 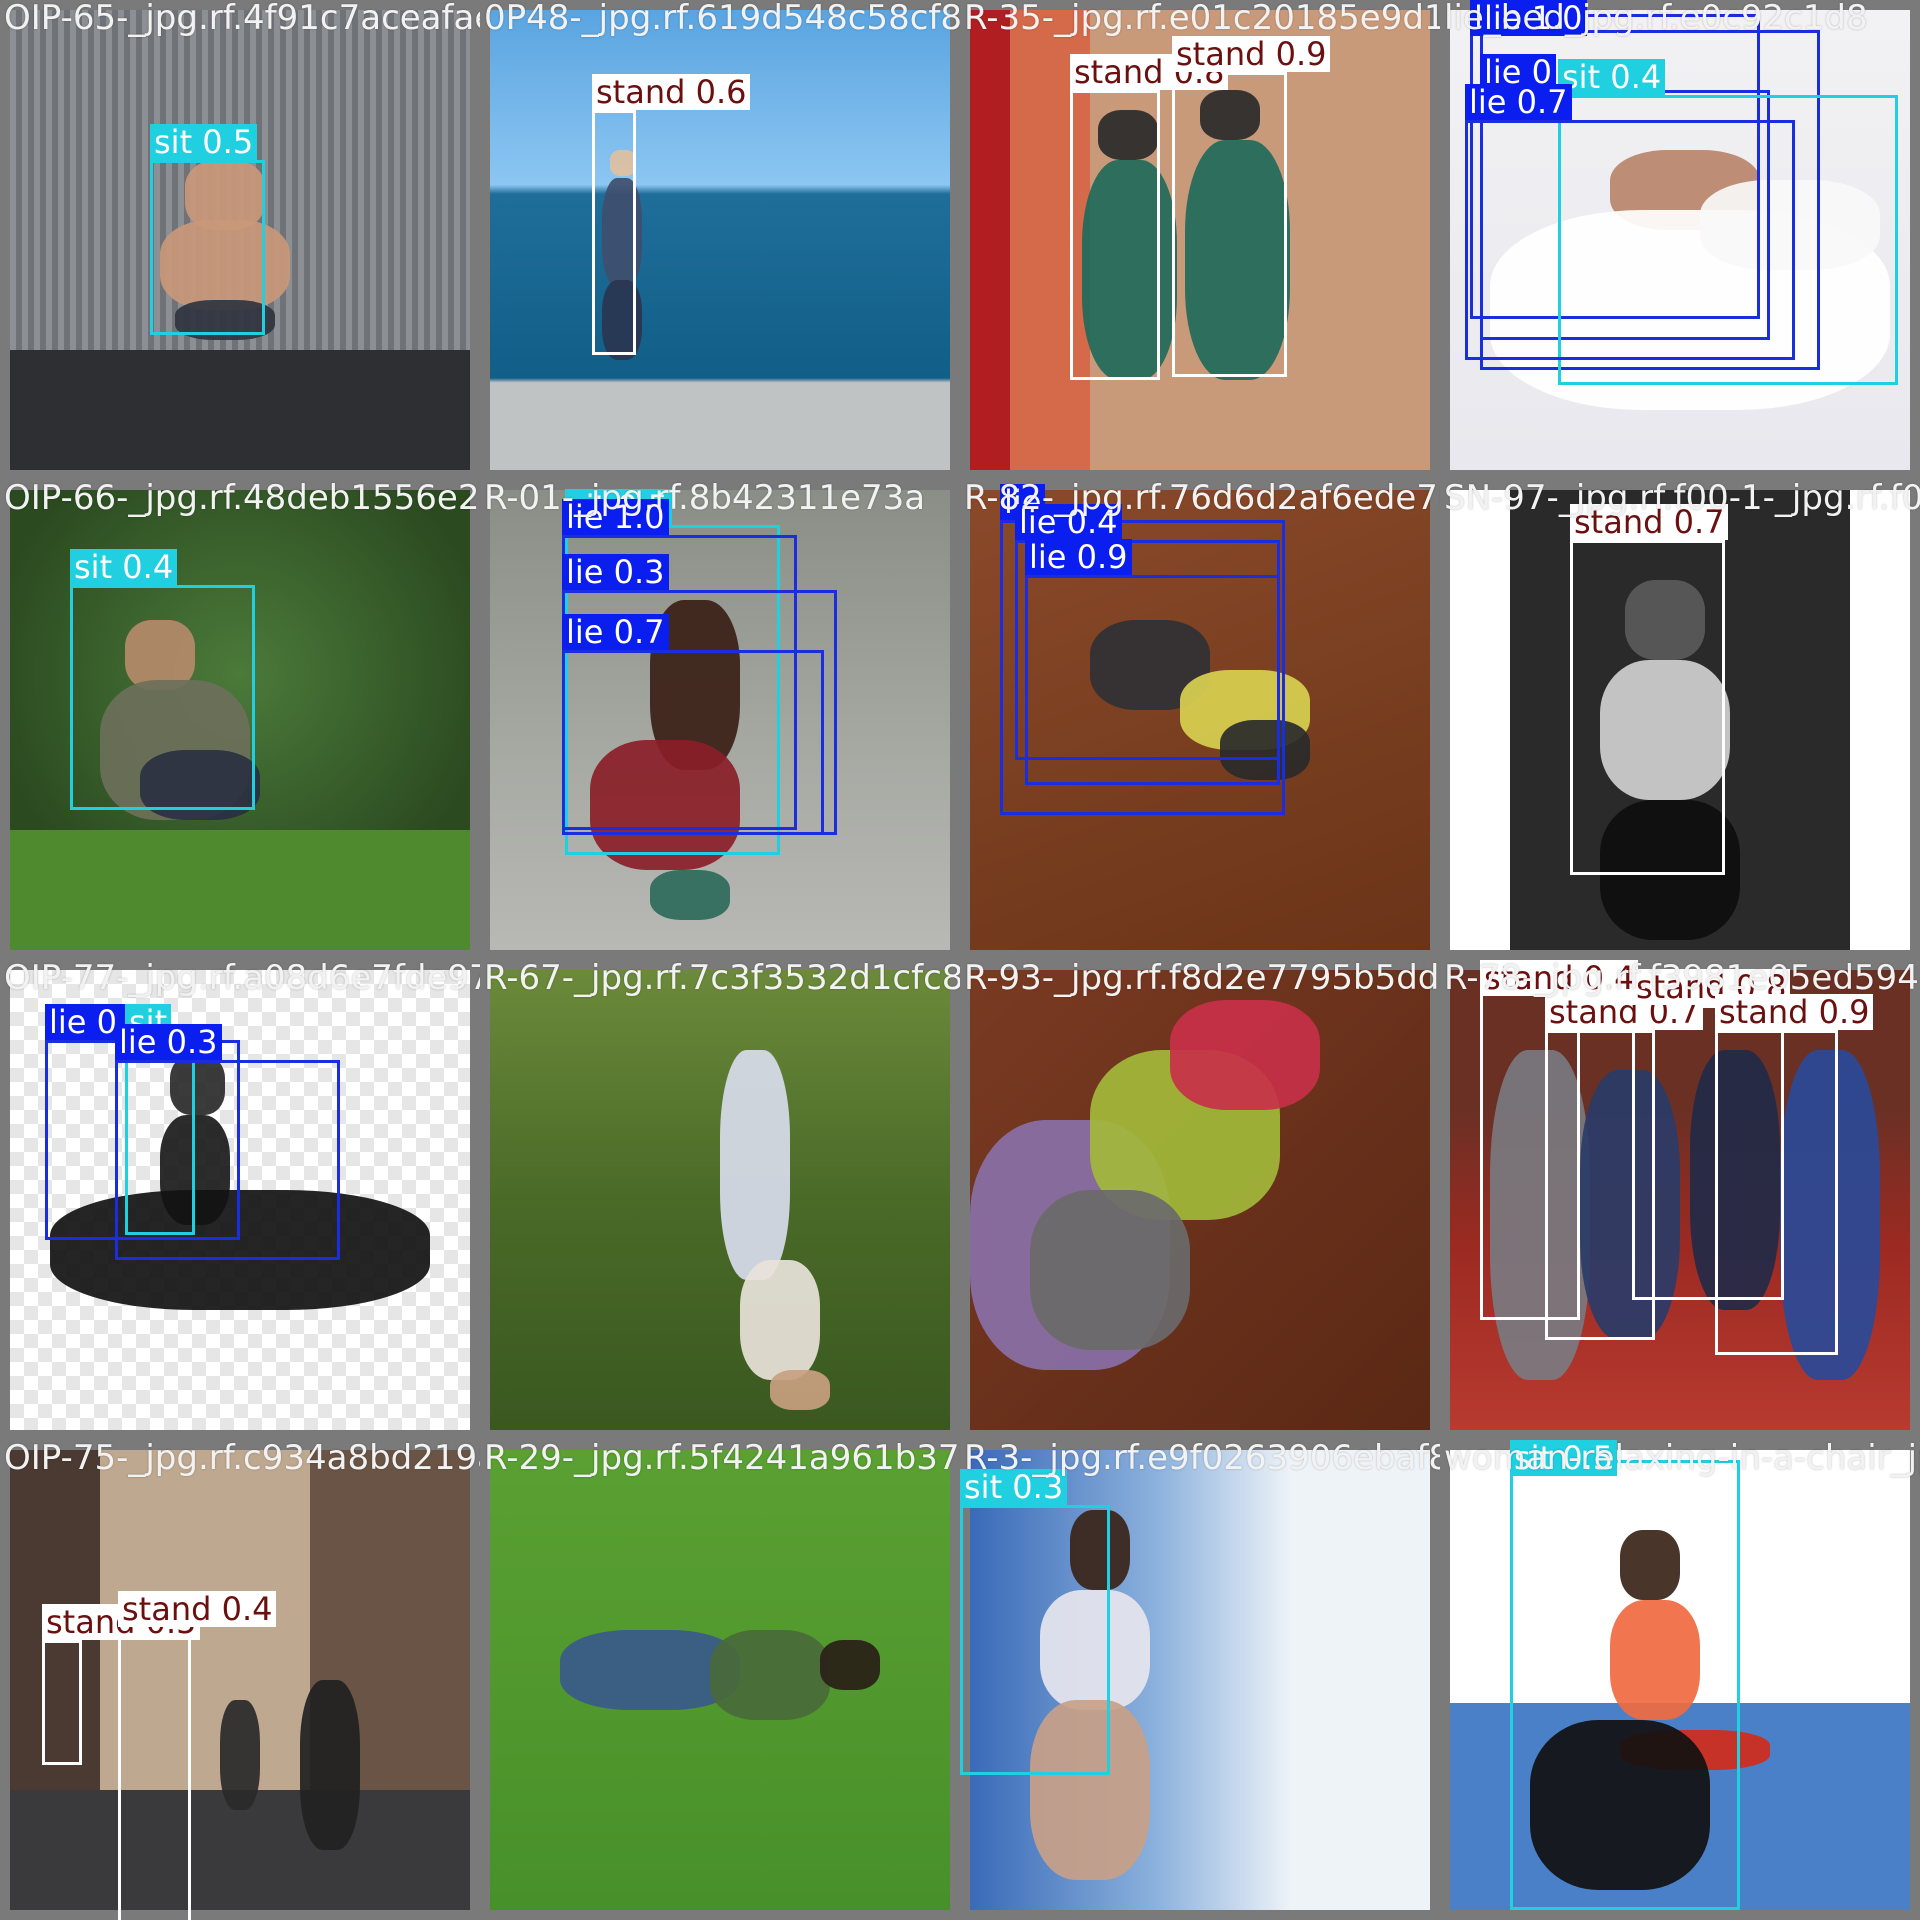 What do you see at coordinates (1200, 1680) in the screenshot?
I see `image-tile: R-3-_jpg.rf.e9f0263906ebaf8be0sit 0.3` at bounding box center [1200, 1680].